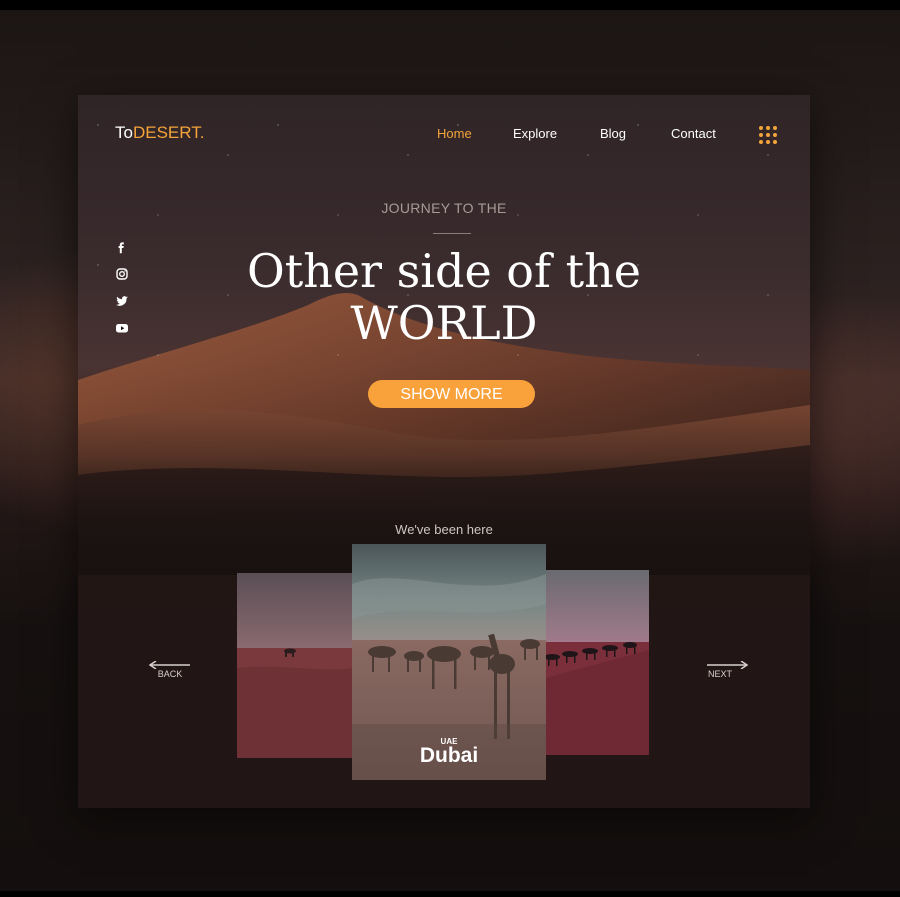  I want to click on hero-kicker: JOURNEY TO THE, so click(444, 208).